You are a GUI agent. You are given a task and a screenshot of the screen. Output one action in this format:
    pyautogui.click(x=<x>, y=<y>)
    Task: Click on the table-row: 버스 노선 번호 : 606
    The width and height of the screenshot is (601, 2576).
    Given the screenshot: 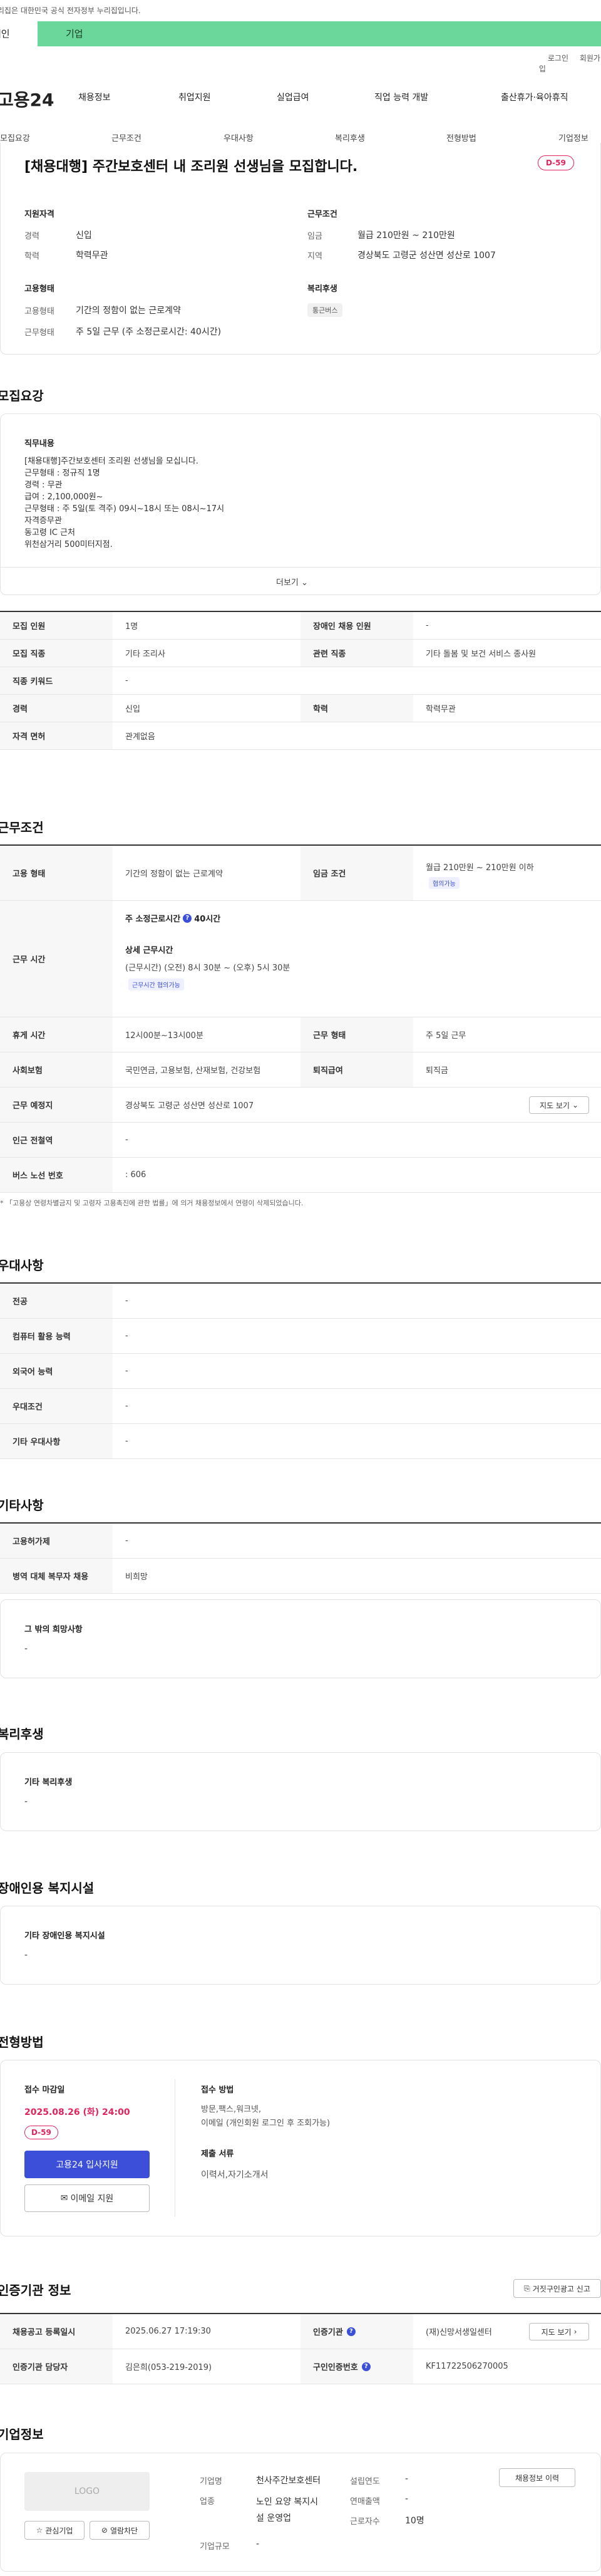 What is the action you would take?
    pyautogui.click(x=300, y=1175)
    